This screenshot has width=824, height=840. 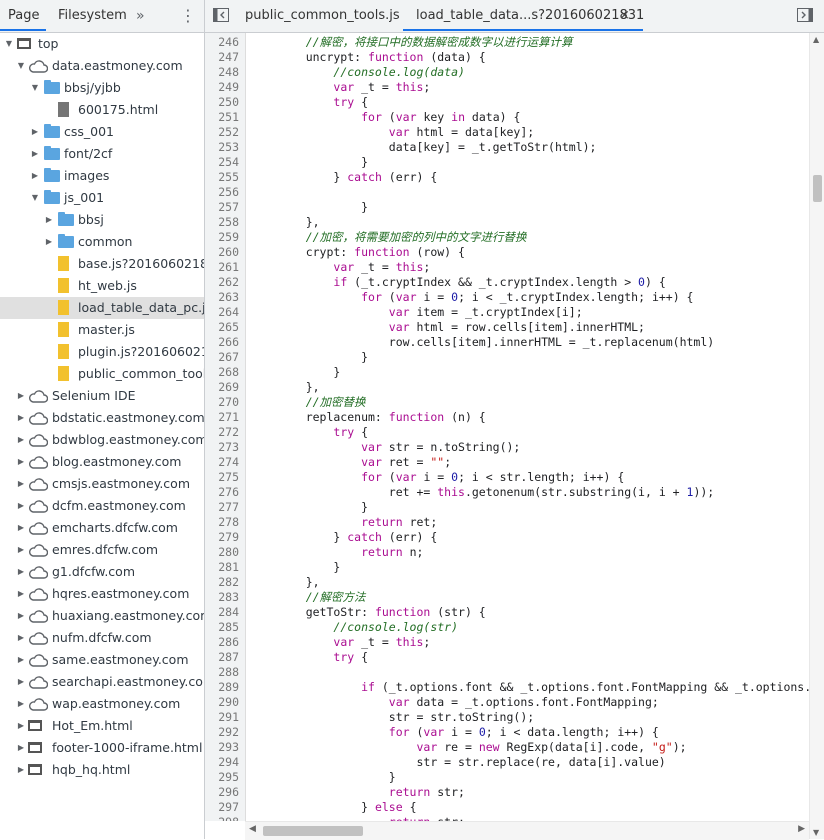 I want to click on line-number: 259, so click(x=222, y=237).